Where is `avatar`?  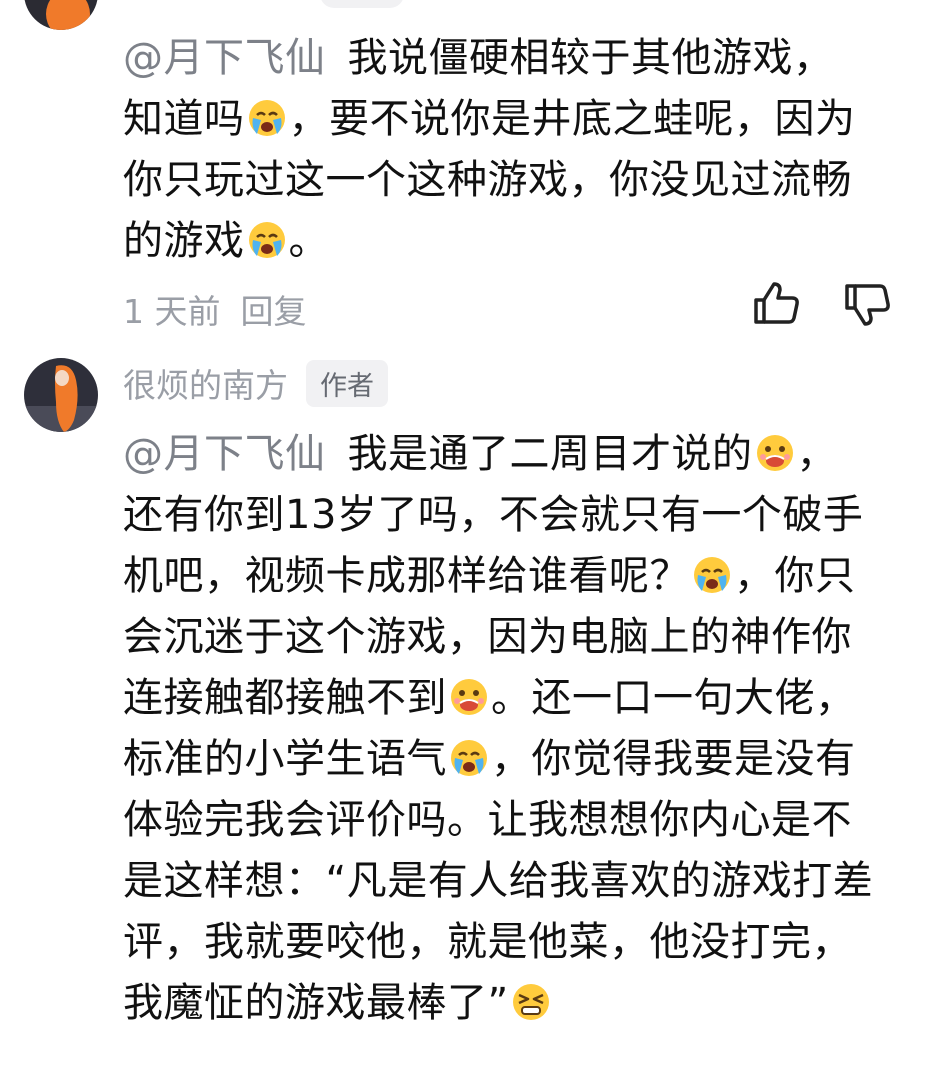 avatar is located at coordinates (61, 395).